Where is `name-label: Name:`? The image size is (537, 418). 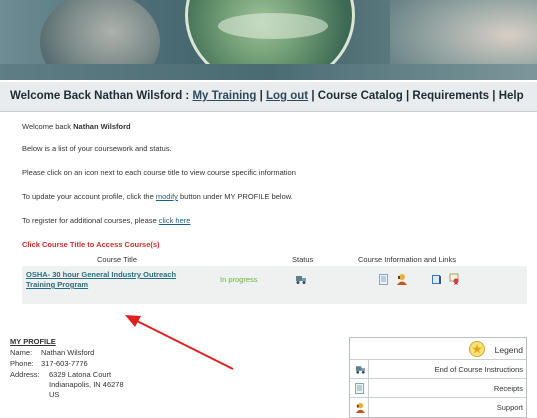 name-label: Name: is located at coordinates (21, 352).